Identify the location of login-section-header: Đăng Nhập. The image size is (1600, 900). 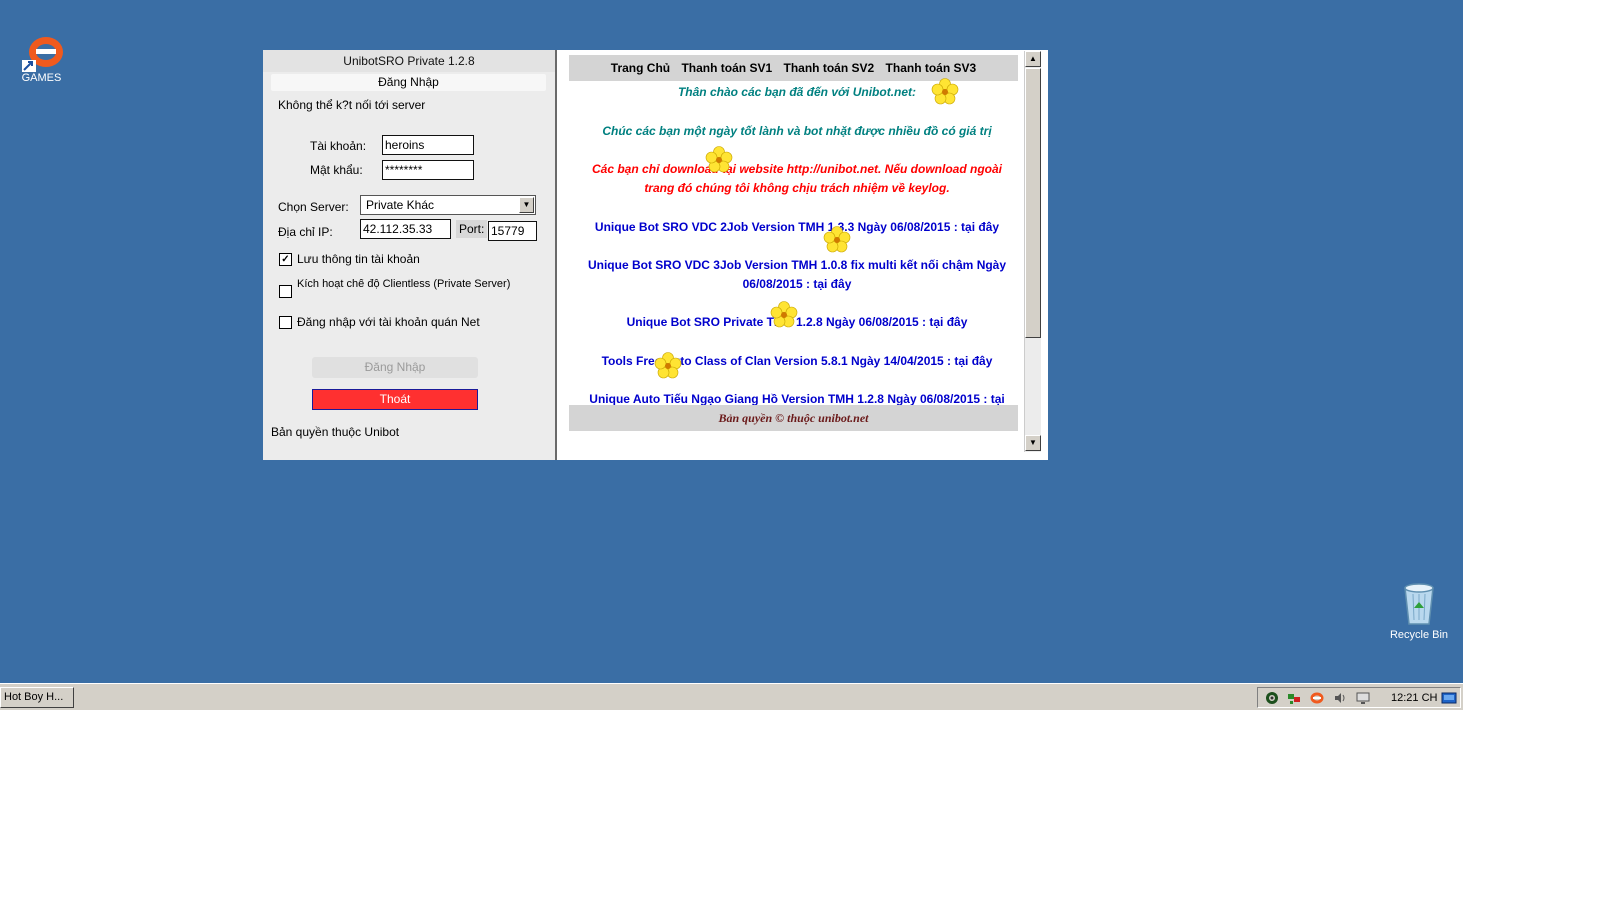
(408, 82).